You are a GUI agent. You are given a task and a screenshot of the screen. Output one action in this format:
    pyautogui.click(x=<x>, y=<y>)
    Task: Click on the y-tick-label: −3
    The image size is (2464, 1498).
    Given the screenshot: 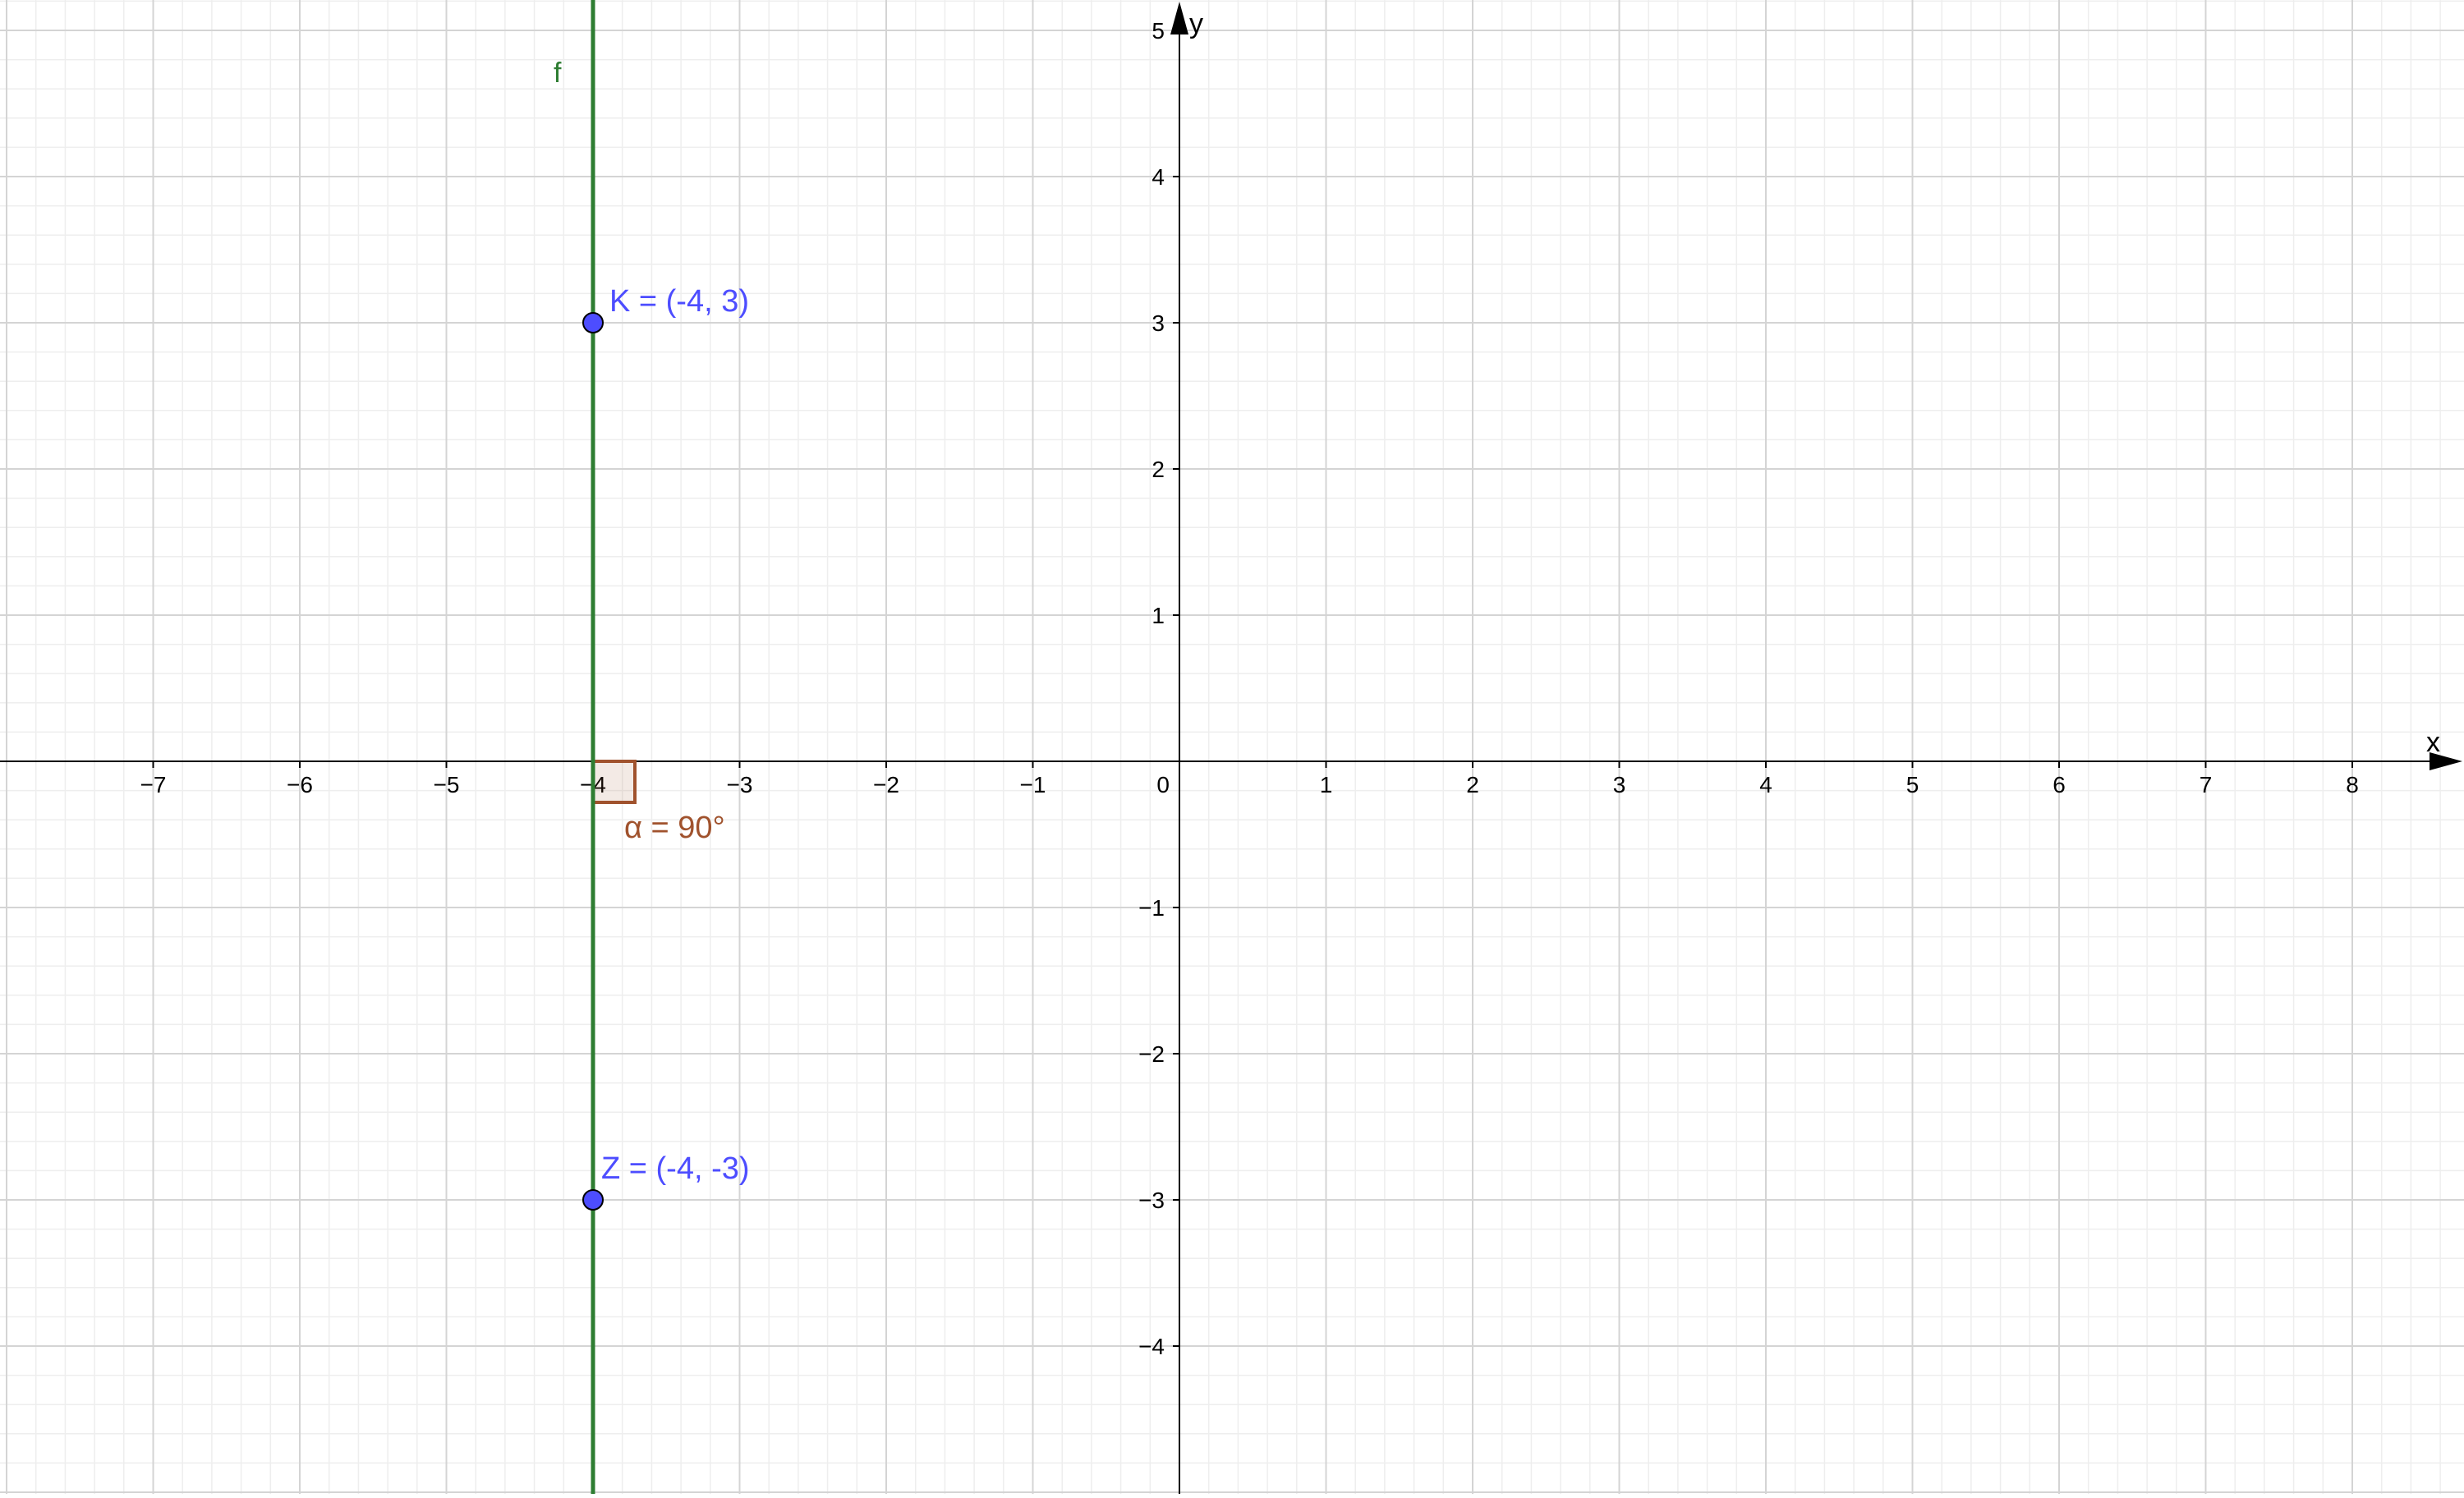 What is the action you would take?
    pyautogui.click(x=1151, y=1200)
    